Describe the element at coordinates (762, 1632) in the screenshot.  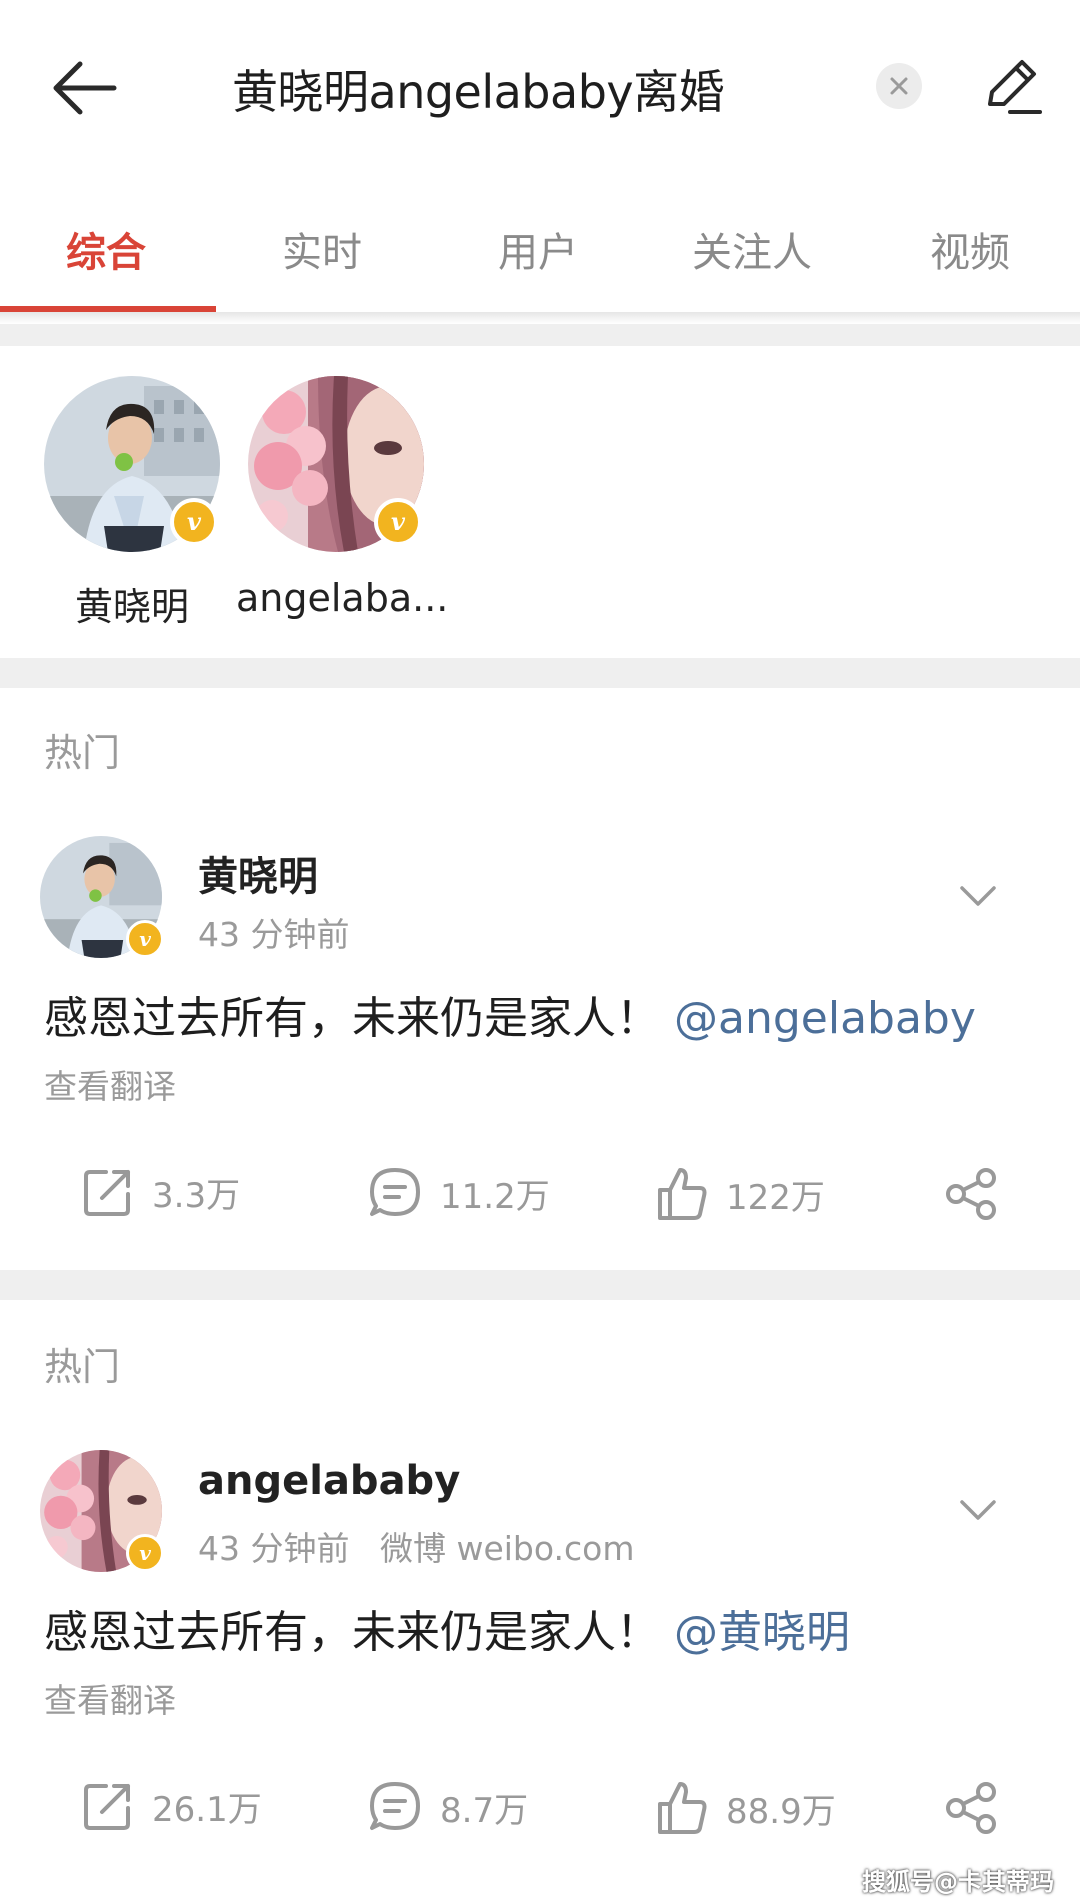
I see `mention-link: @黄晓明` at that location.